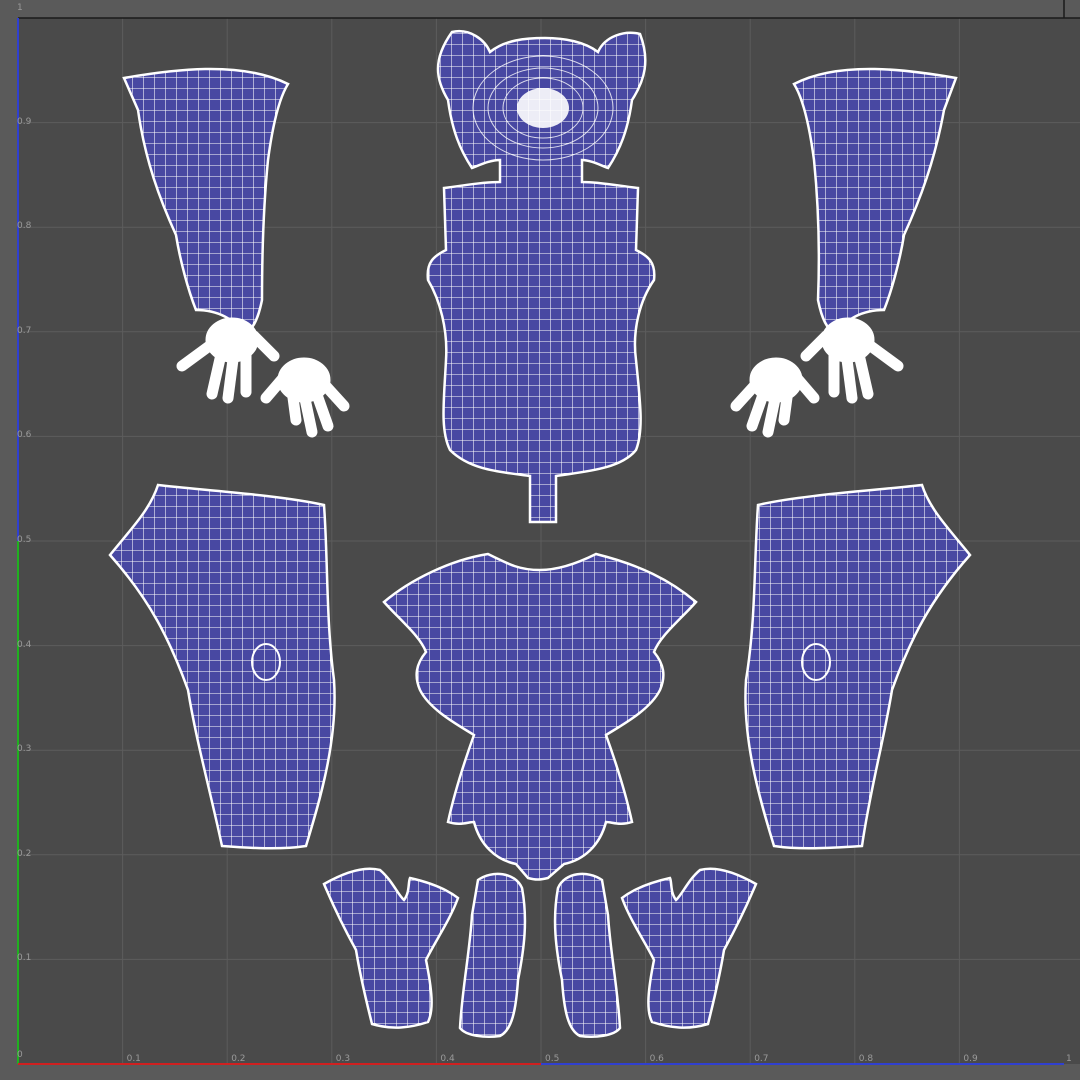 The height and width of the screenshot is (1080, 1080). Describe the element at coordinates (1069, 1059) in the screenshot. I see `u-axis-tick-label: 1` at that location.